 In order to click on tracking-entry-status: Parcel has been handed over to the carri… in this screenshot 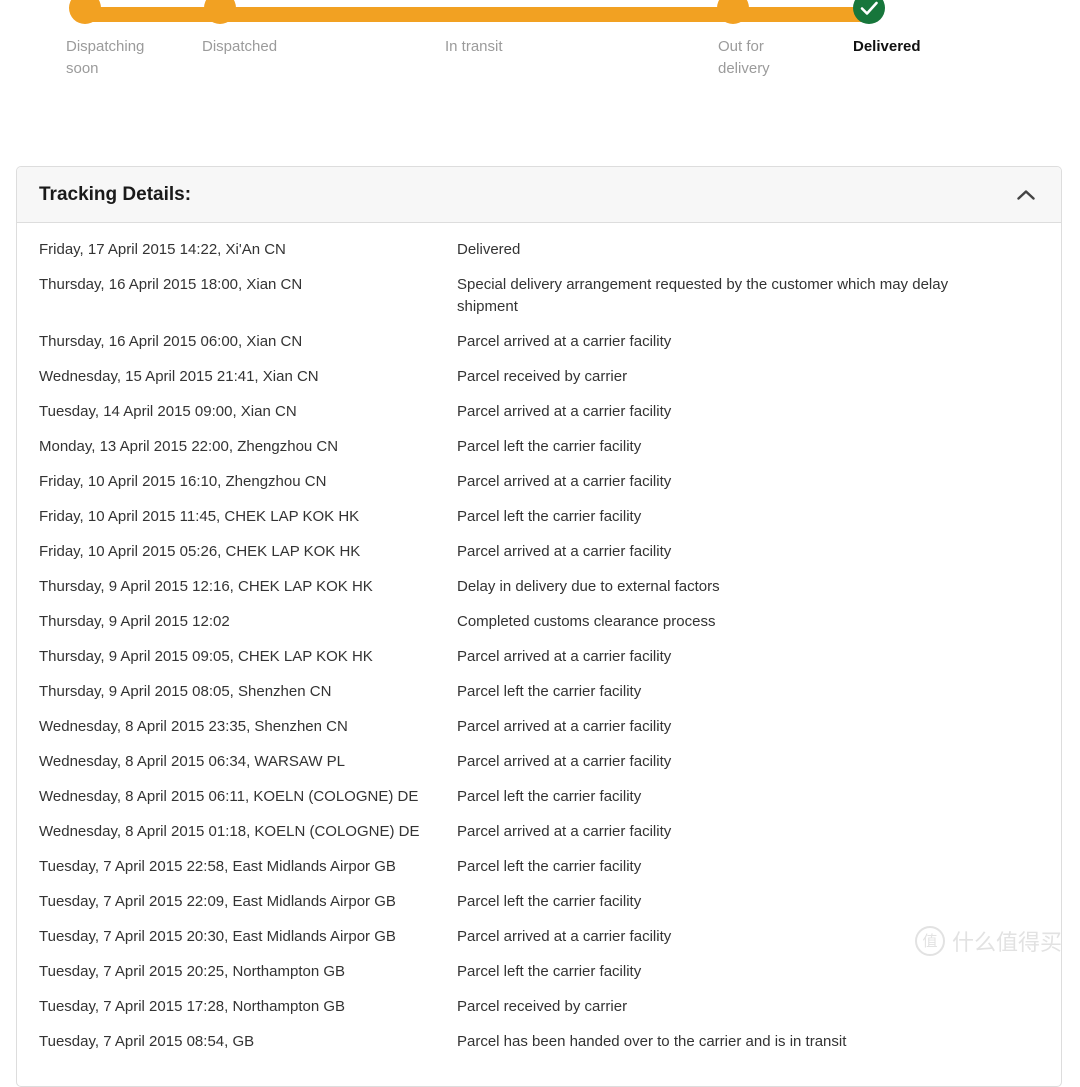, I will do `click(652, 1041)`.